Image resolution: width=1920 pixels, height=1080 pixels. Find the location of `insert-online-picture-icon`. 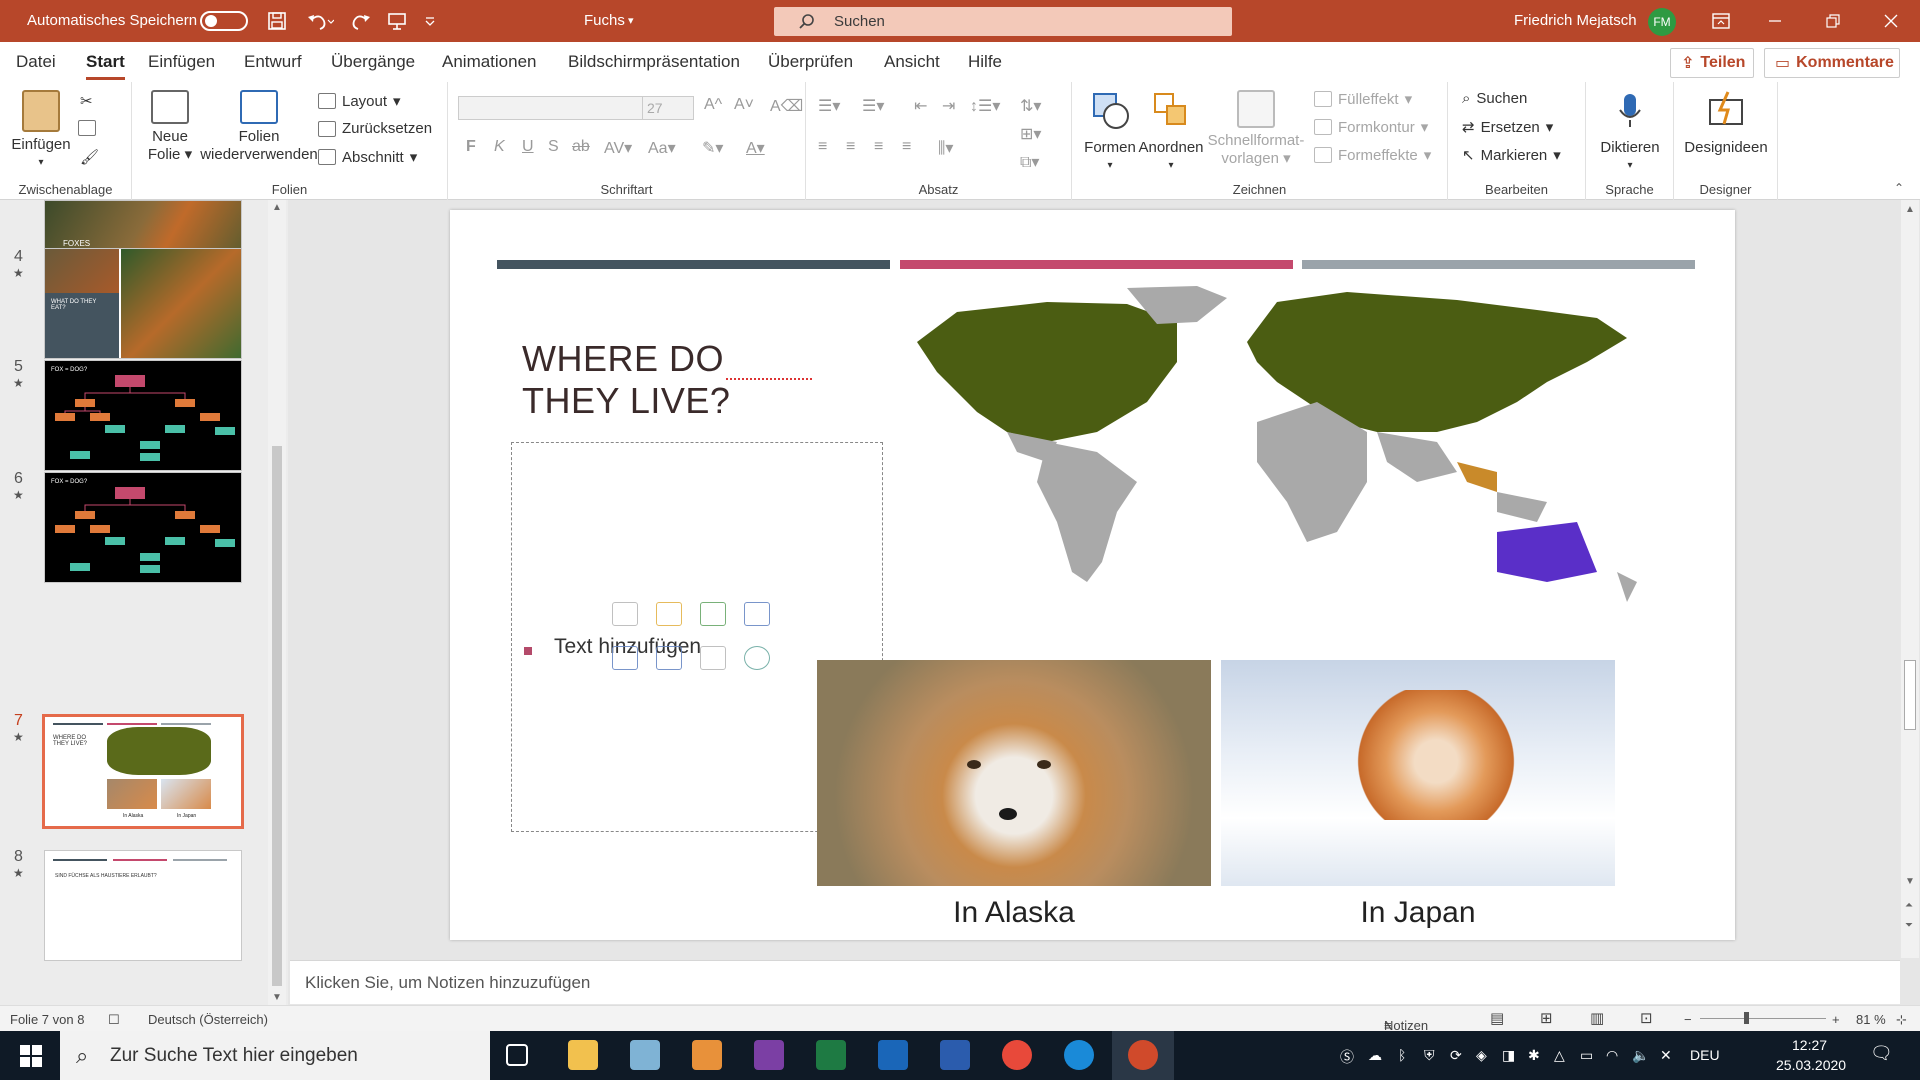

insert-online-picture-icon is located at coordinates (669, 658).